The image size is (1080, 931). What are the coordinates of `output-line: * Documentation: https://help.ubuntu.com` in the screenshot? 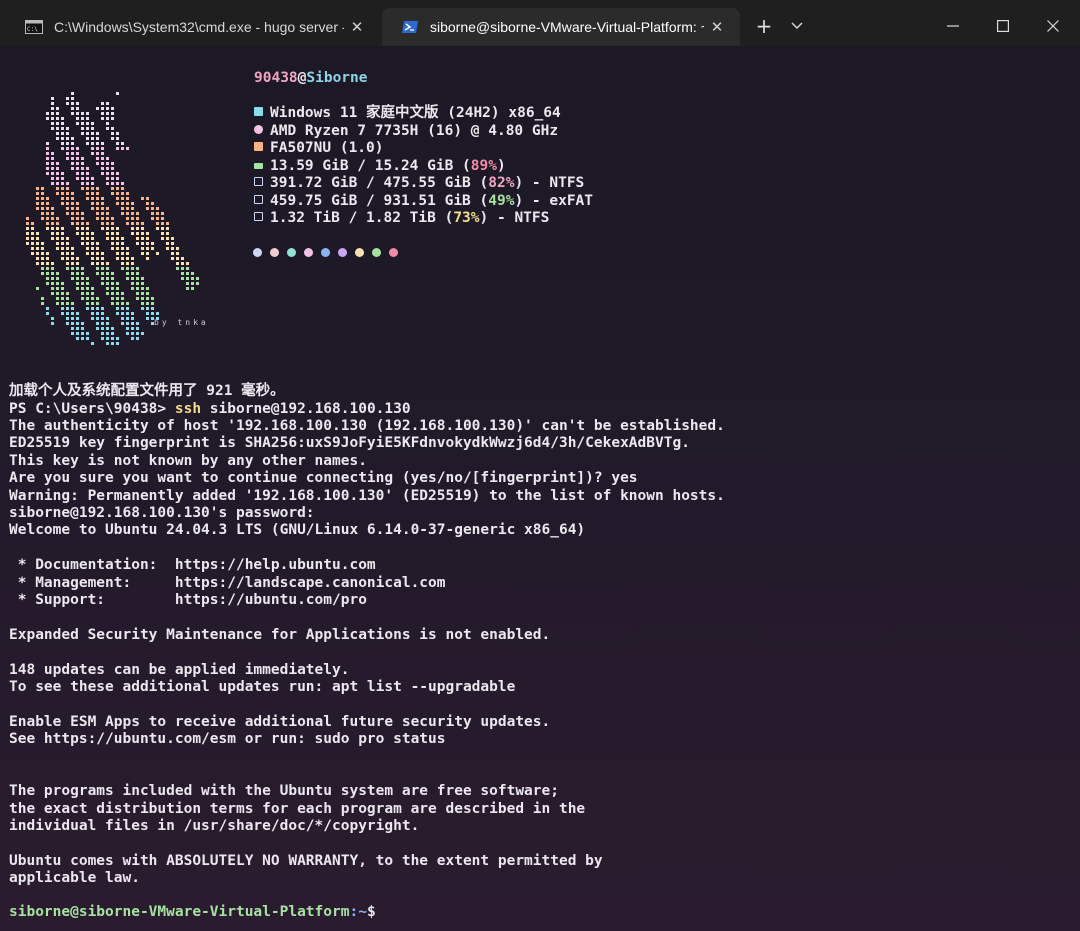 It's located at (192, 565).